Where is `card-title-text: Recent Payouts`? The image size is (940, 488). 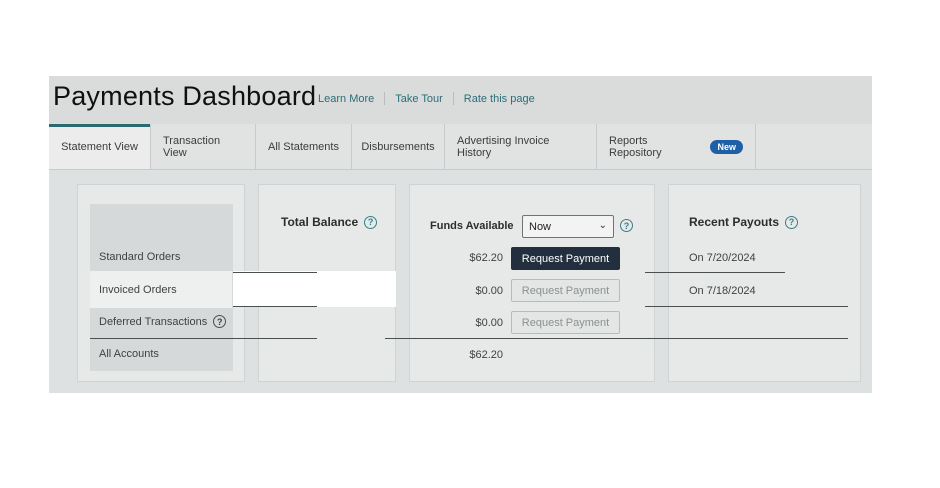 card-title-text: Recent Payouts is located at coordinates (734, 222).